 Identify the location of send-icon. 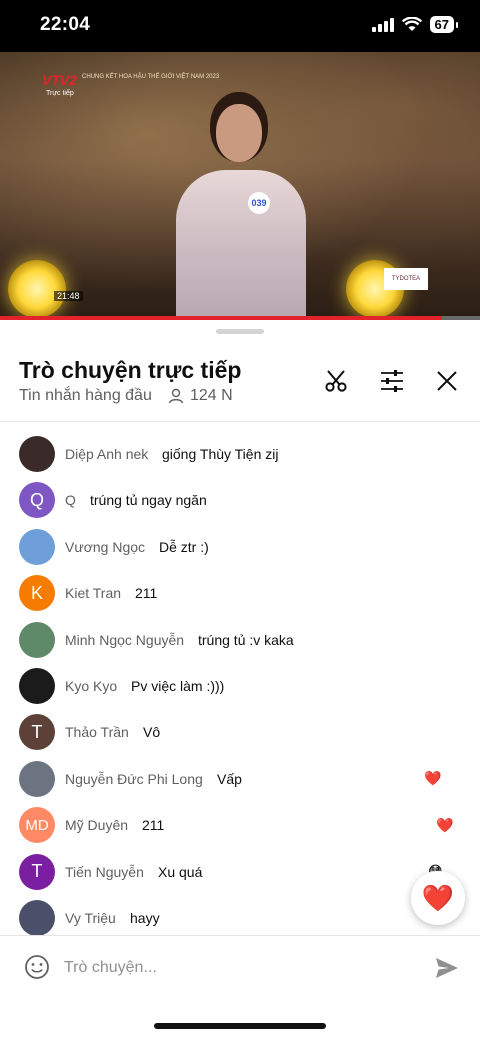
(447, 968).